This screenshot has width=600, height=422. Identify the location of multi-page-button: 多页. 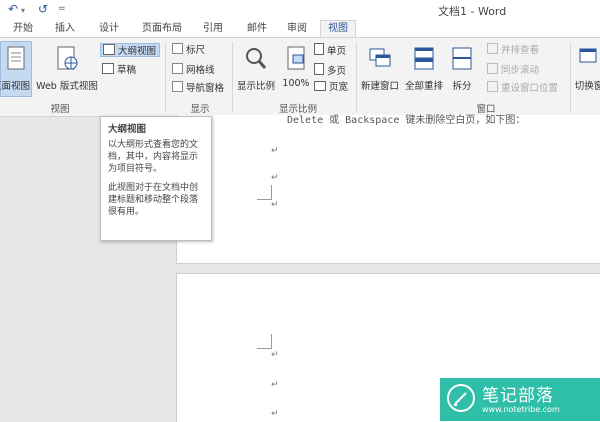
(330, 70).